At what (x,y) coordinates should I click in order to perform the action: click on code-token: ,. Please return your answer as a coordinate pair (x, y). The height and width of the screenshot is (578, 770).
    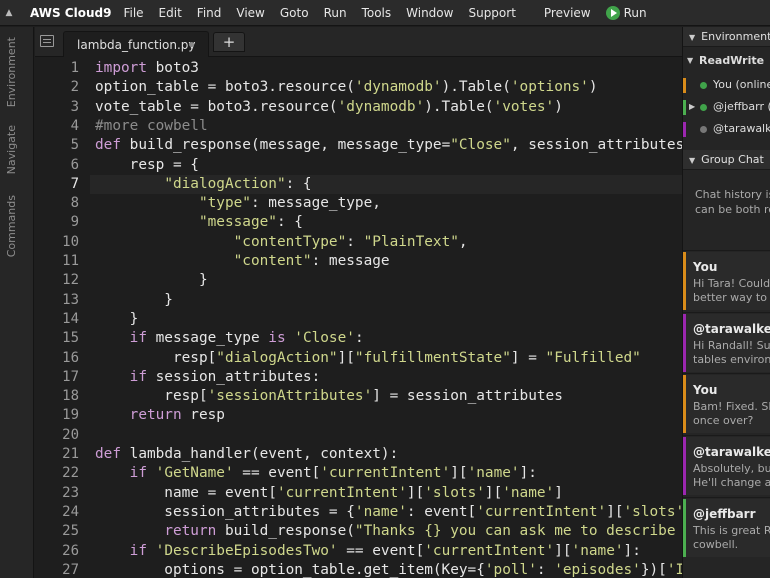
    Looking at the image, I should click on (463, 241).